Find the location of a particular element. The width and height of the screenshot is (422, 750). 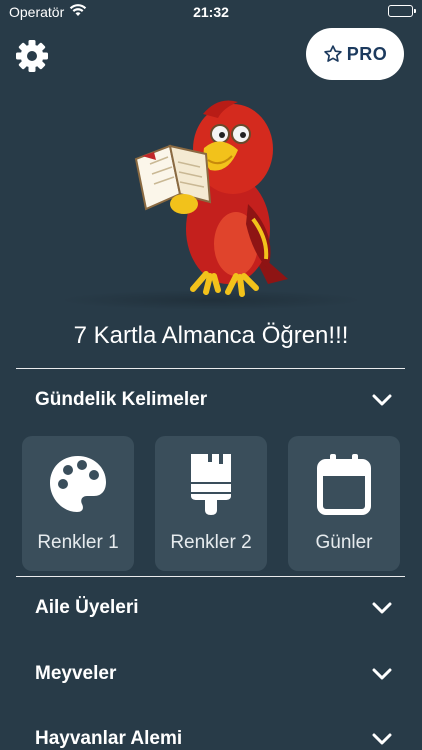

paint-brush-icon is located at coordinates (211, 484).